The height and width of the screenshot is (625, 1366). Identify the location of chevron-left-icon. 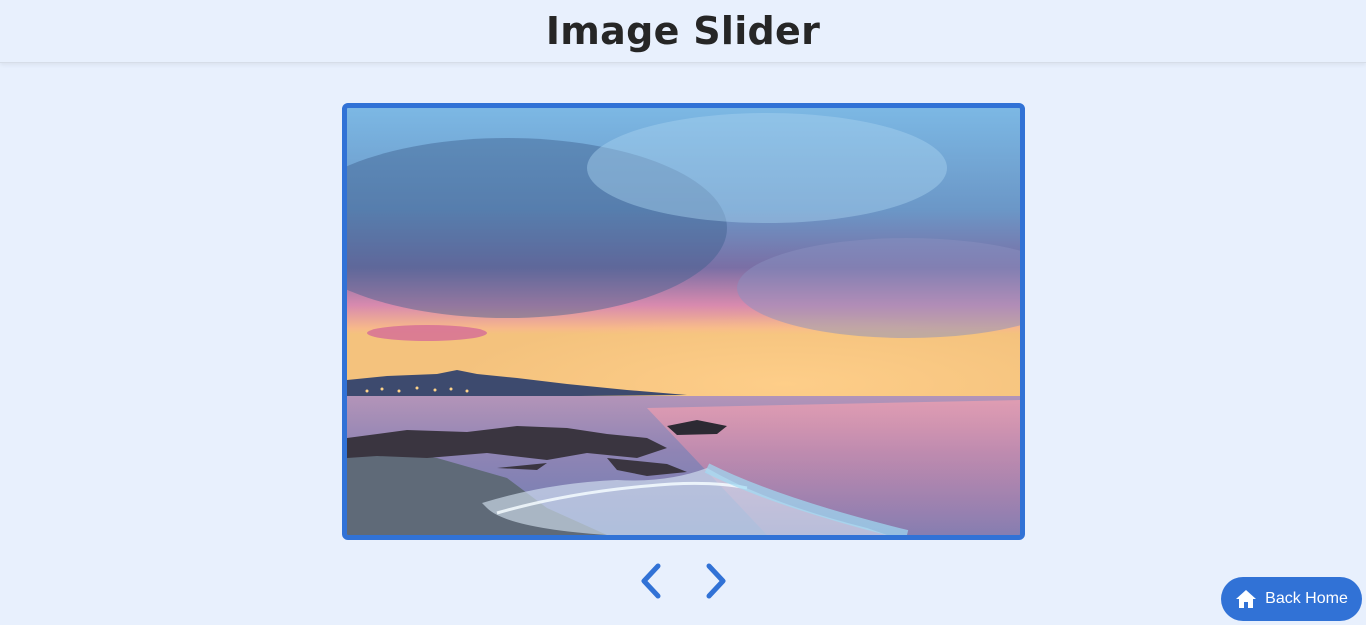
(651, 581).